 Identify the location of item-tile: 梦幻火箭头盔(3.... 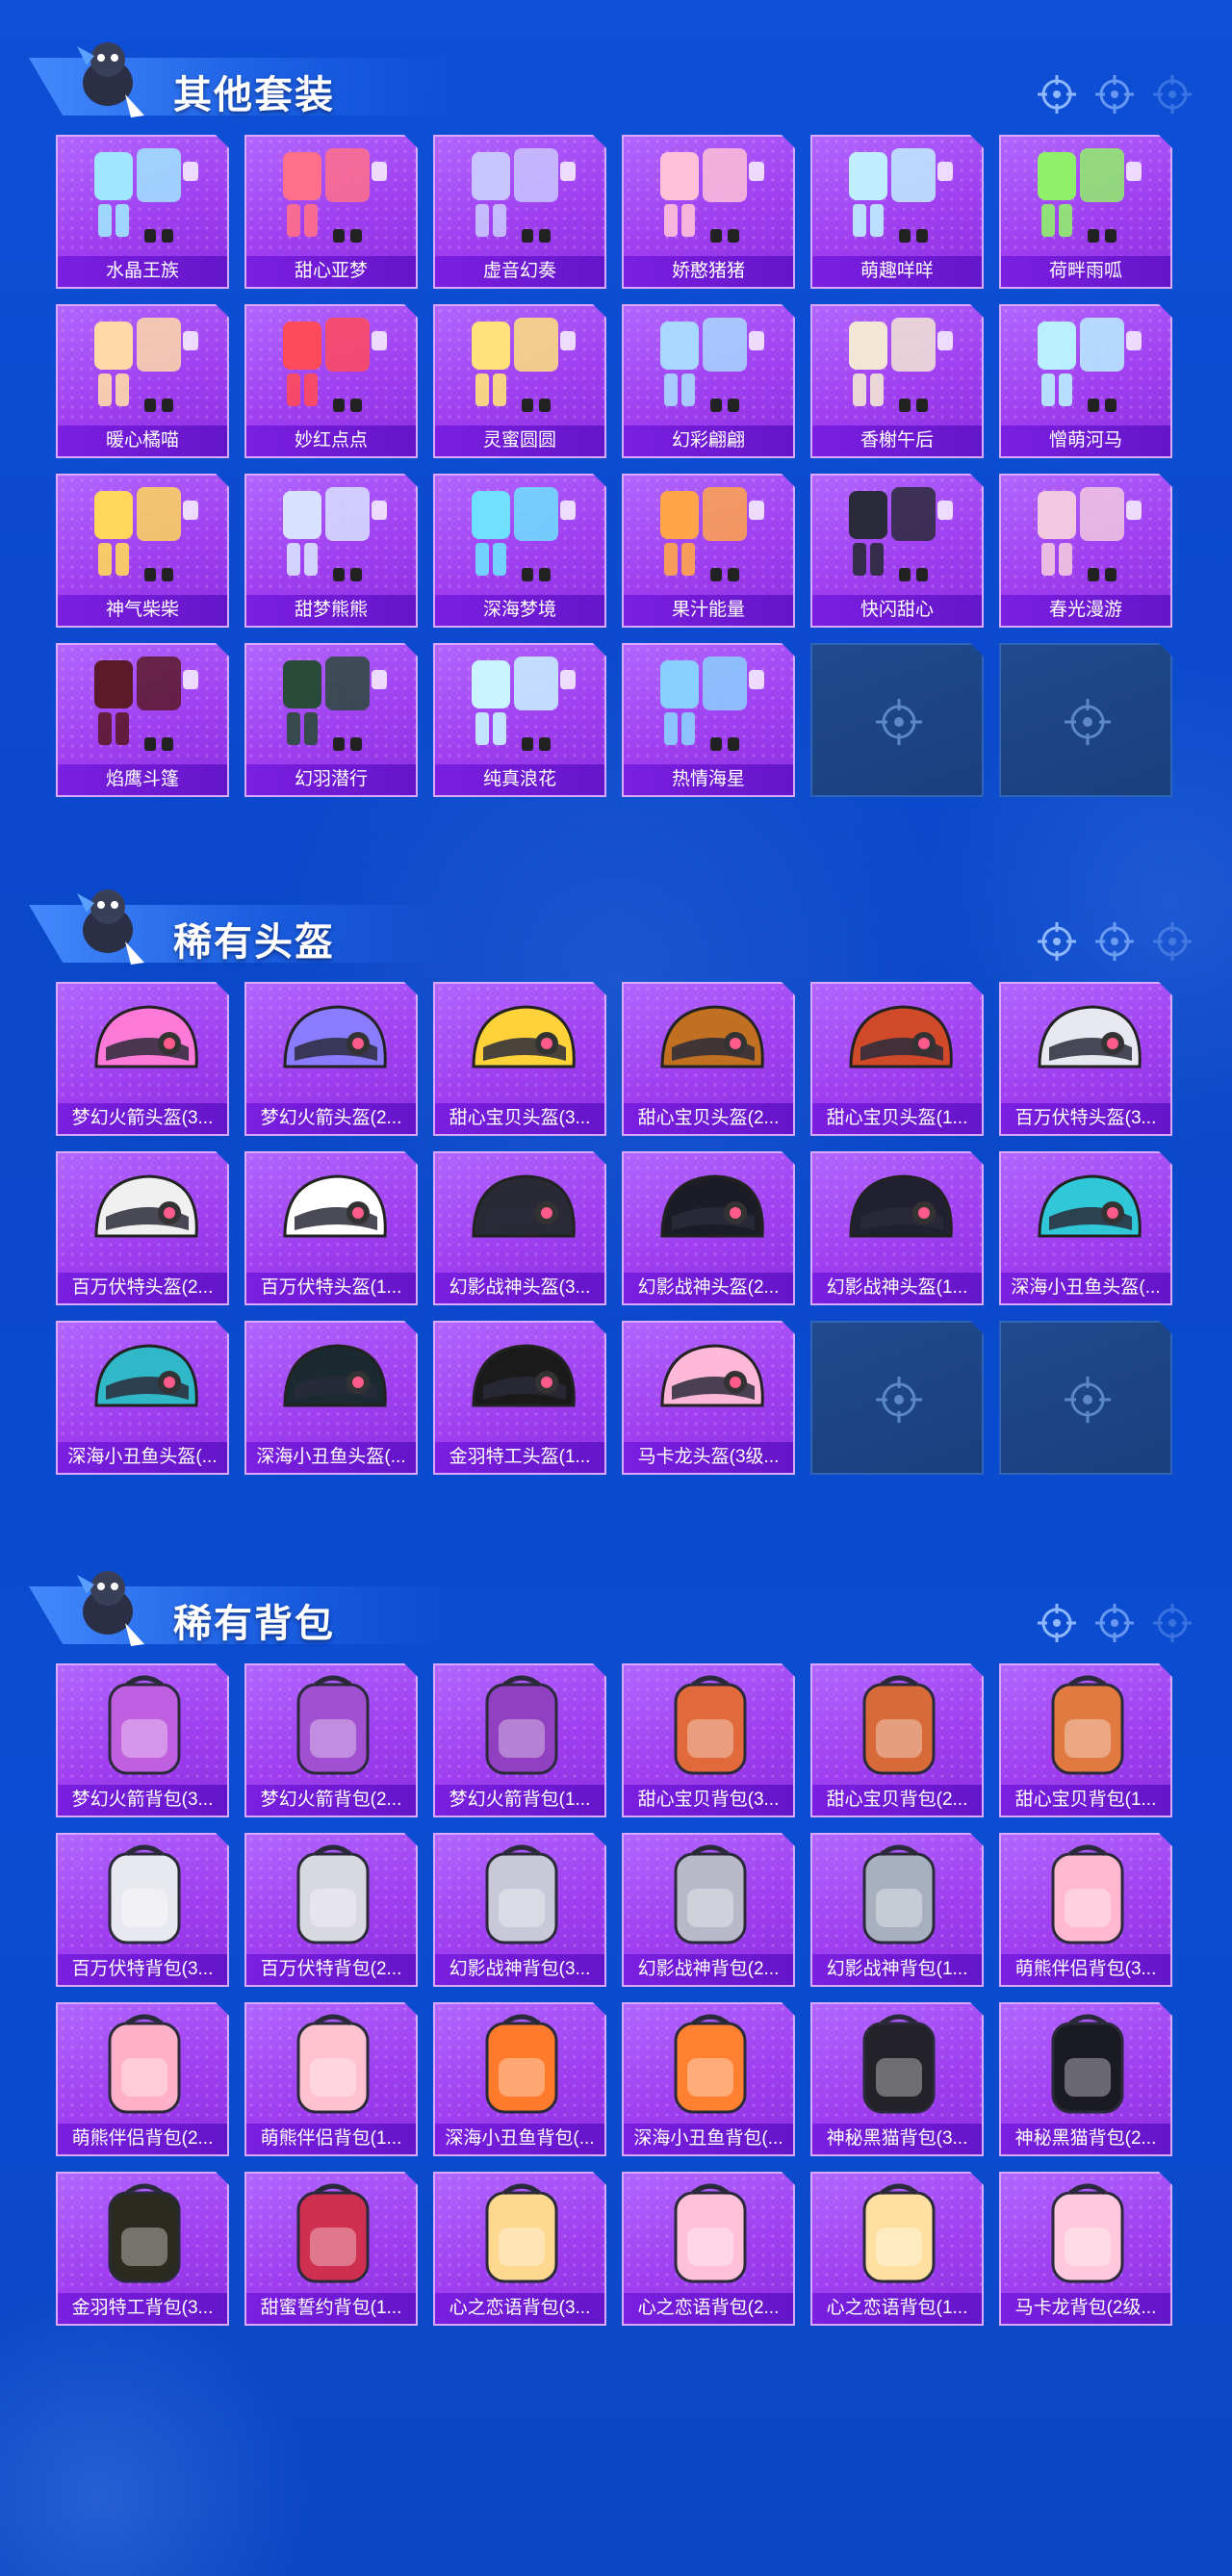
(142, 1059).